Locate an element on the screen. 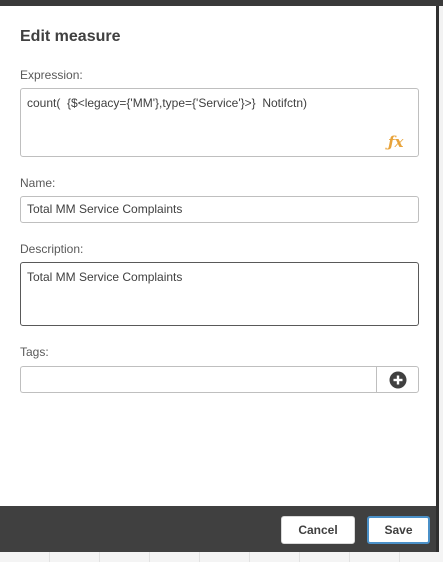  dialog-footer: Cancel Save is located at coordinates (218, 529).